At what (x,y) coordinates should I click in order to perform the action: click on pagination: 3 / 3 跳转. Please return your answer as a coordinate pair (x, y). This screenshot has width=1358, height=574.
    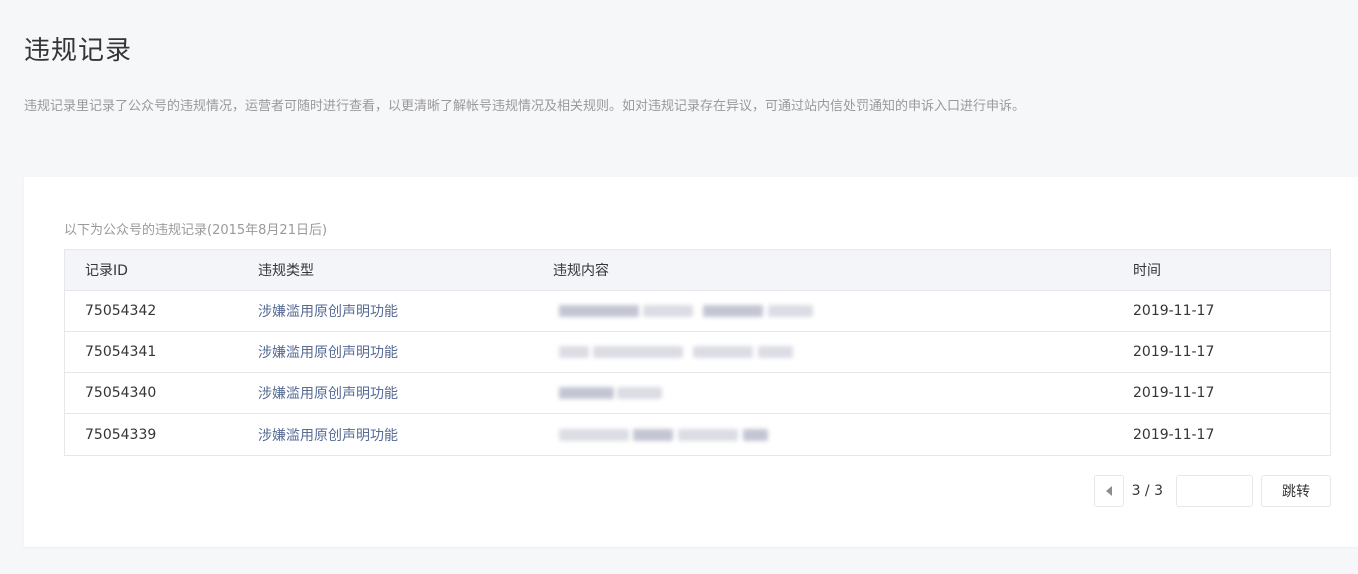
    Looking at the image, I should click on (1212, 491).